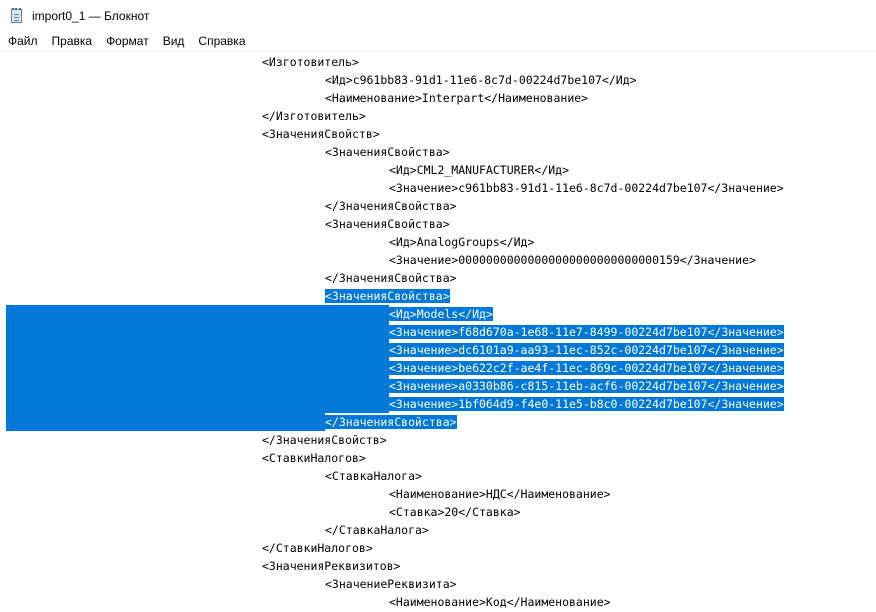 This screenshot has height=612, width=876. What do you see at coordinates (438, 41) in the screenshot?
I see `menu-bar: Файл Правка Формат Вид Справка` at bounding box center [438, 41].